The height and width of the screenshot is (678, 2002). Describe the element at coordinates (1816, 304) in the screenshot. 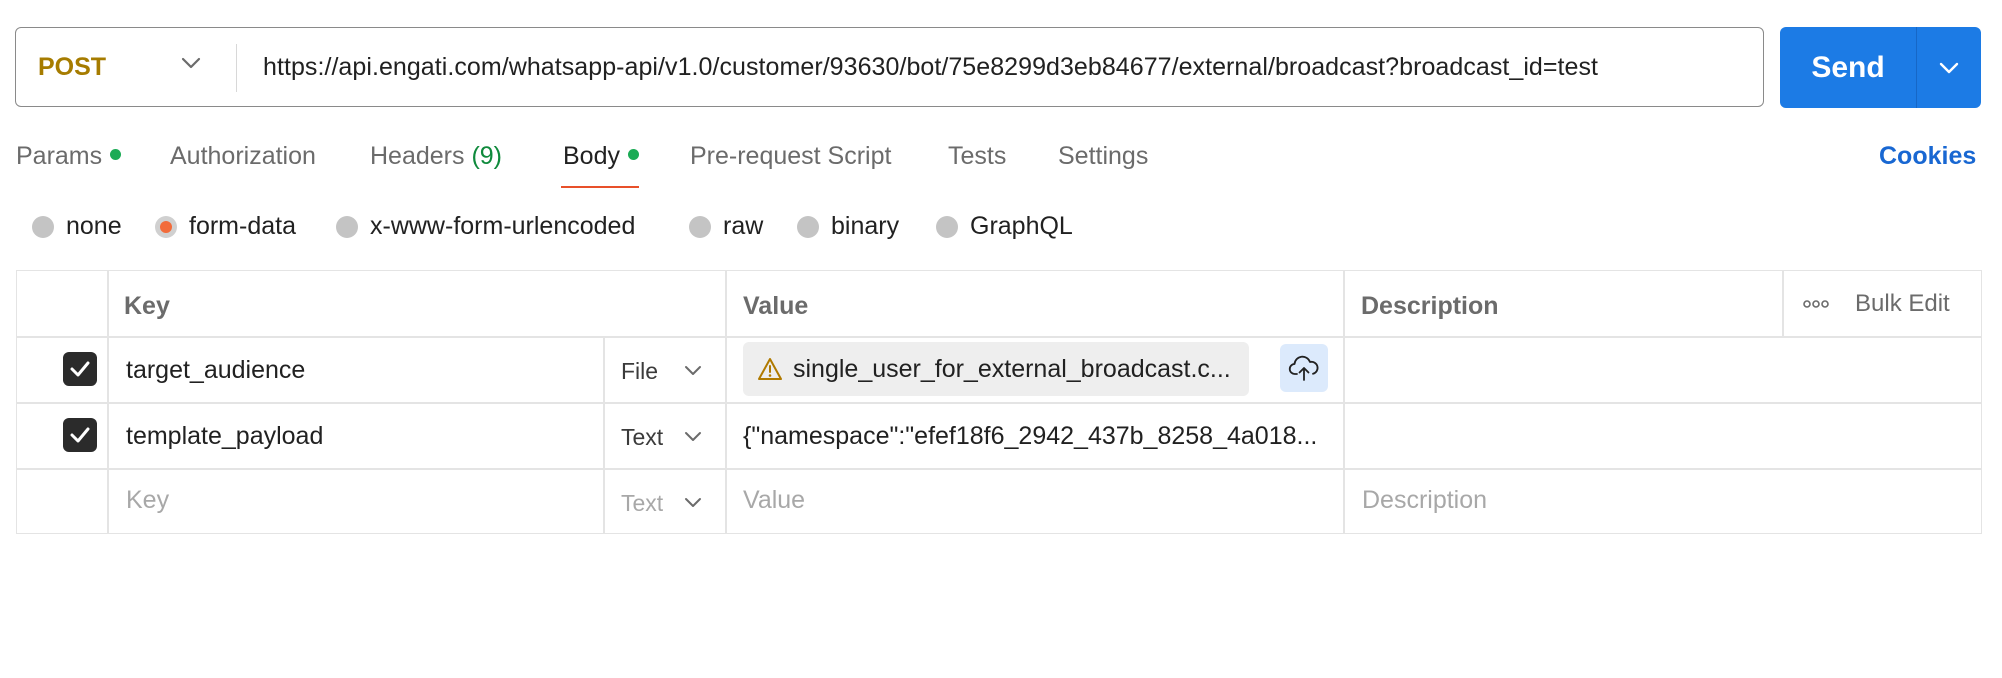

I see `more-options-icon` at that location.